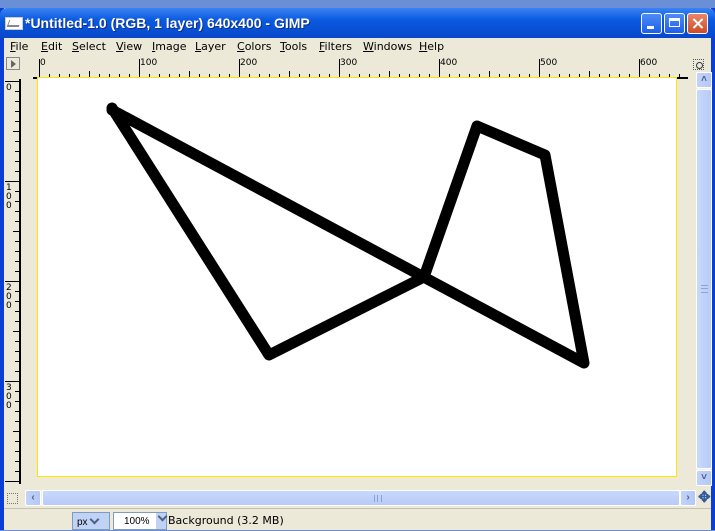  What do you see at coordinates (13, 63) in the screenshot?
I see `image-menu-button` at bounding box center [13, 63].